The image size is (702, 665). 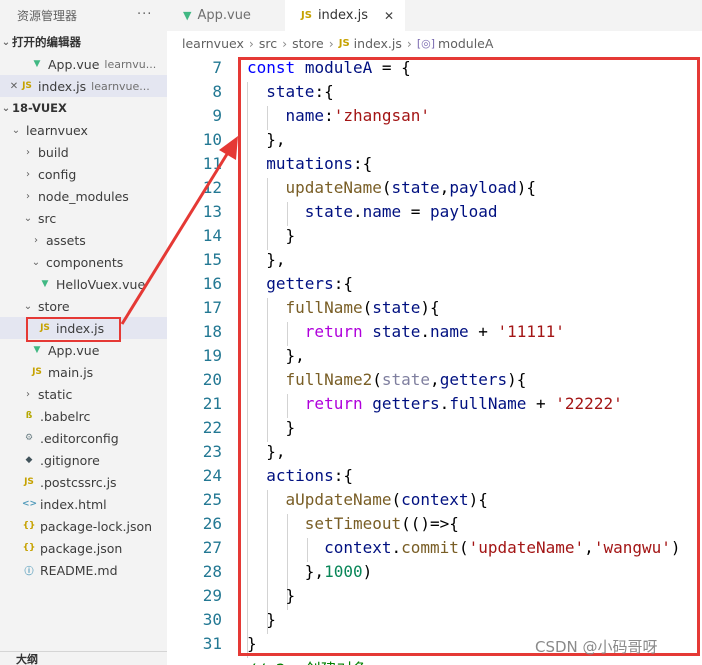 What do you see at coordinates (212, 139) in the screenshot?
I see `line-number: 10` at bounding box center [212, 139].